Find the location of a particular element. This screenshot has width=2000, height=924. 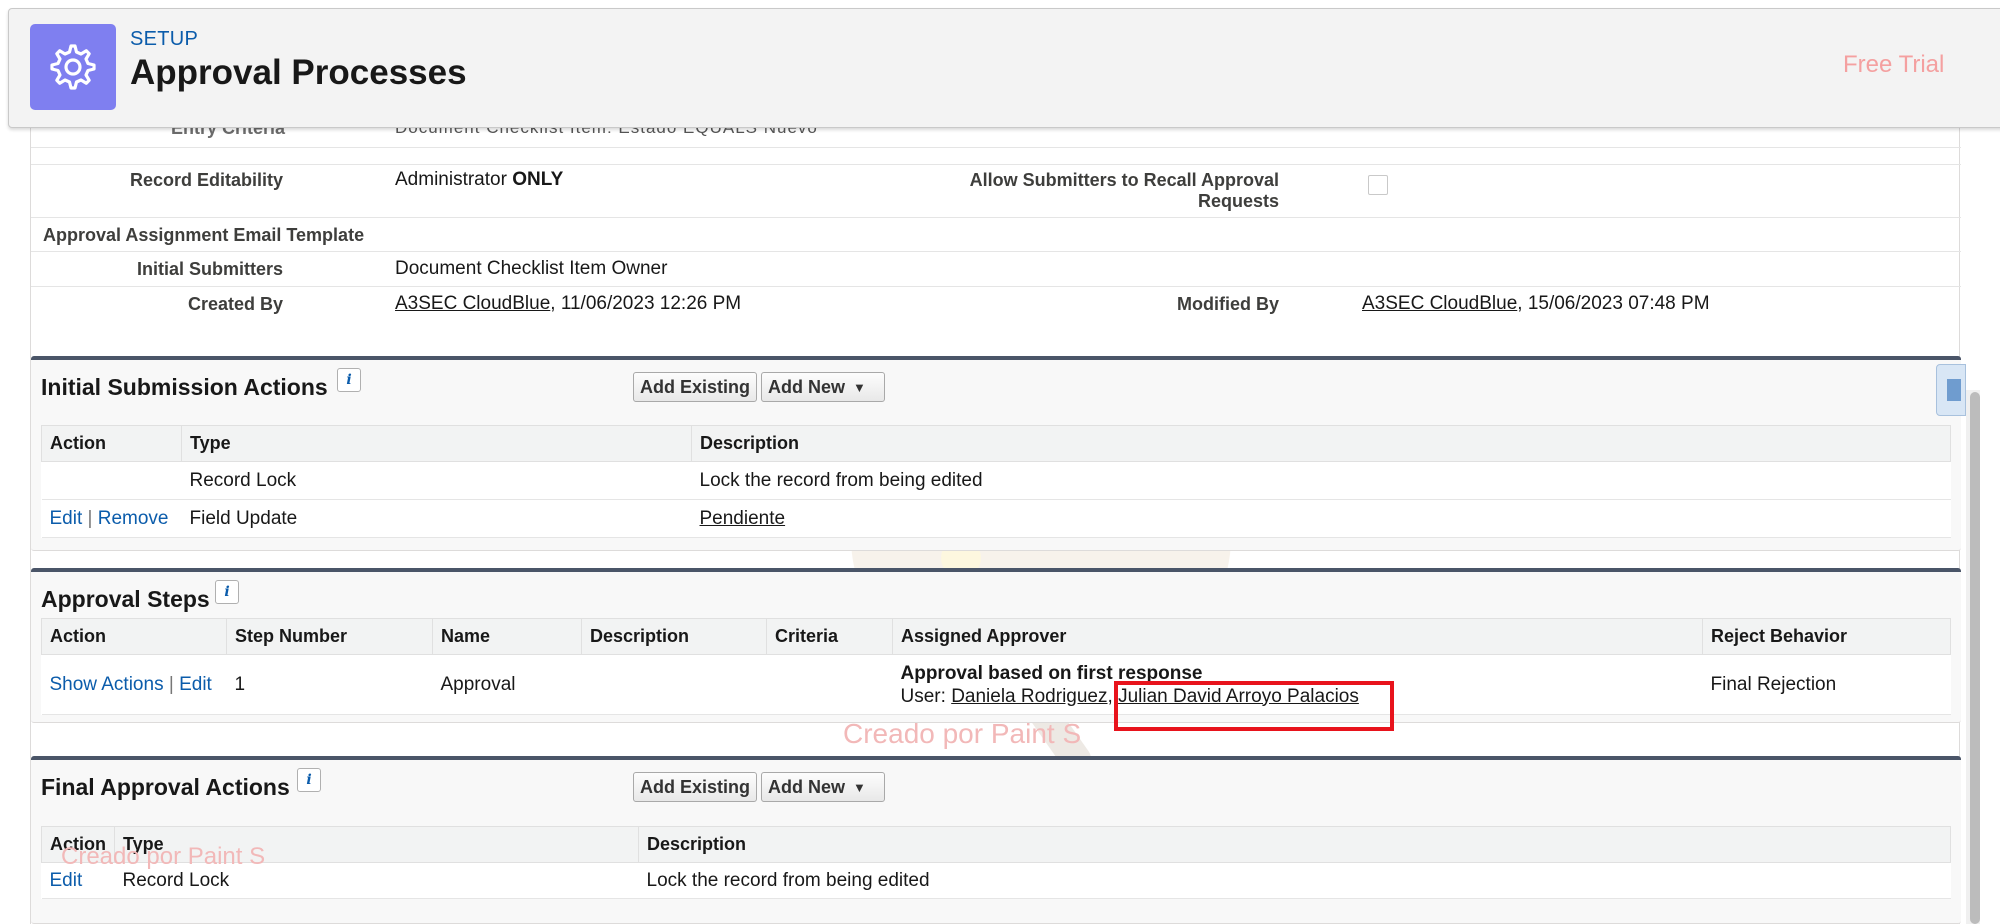

approver-link: Julian David Arroyo Palacios is located at coordinates (1238, 696).